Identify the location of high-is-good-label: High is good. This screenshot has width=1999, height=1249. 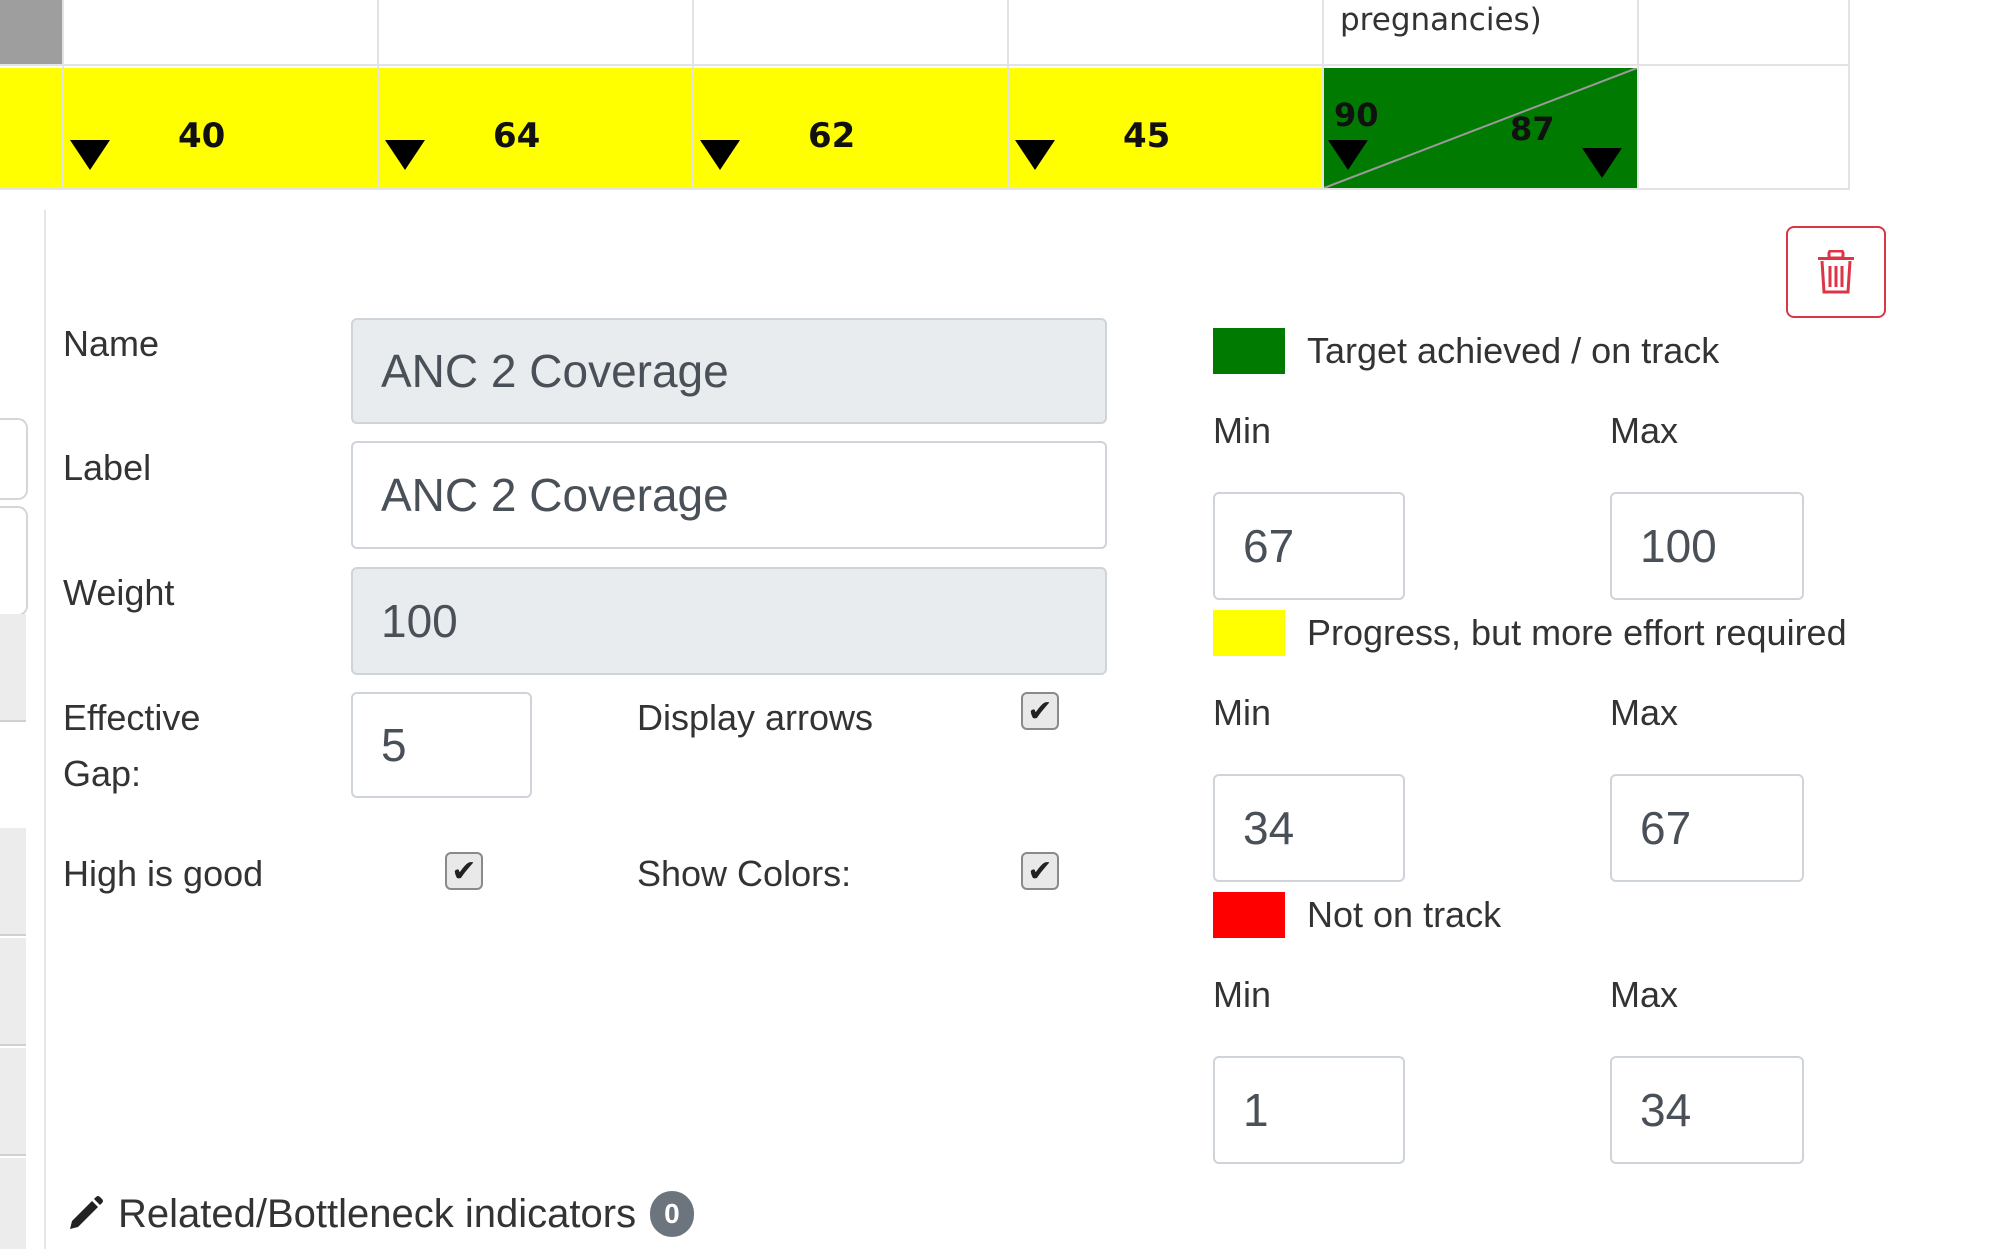
(163, 873).